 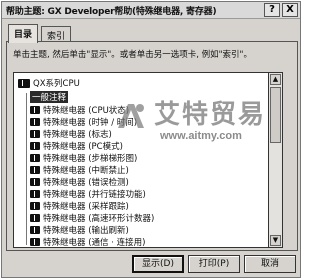 What do you see at coordinates (158, 264) in the screenshot?
I see `display-button: 显示(D)` at bounding box center [158, 264].